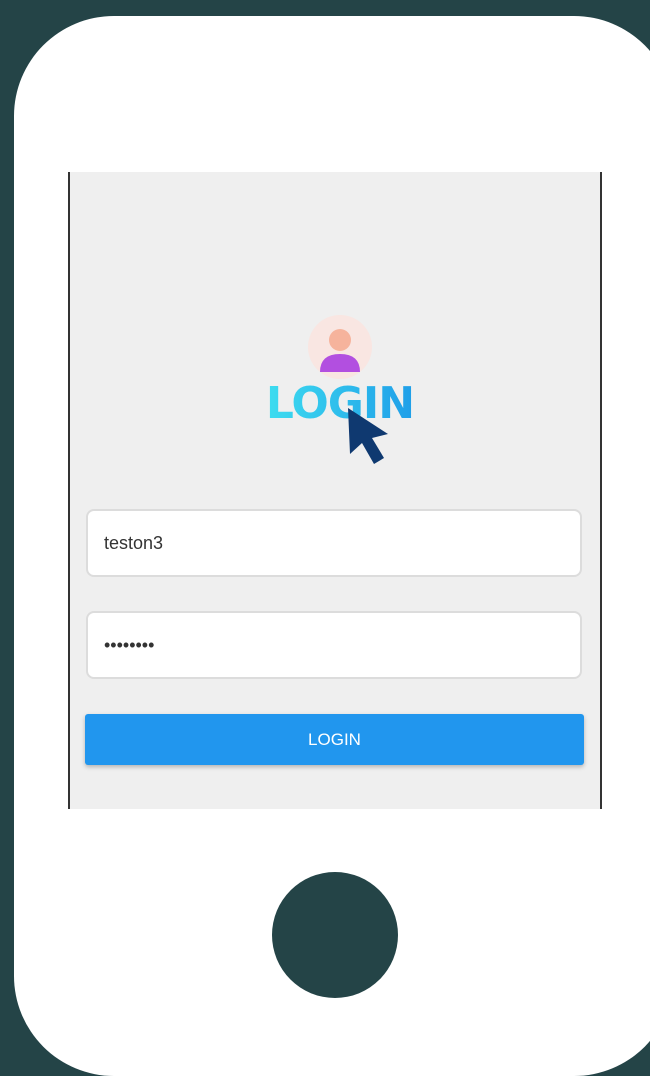 This screenshot has height=1076, width=650. I want to click on login-logo: LOGIN, so click(340, 394).